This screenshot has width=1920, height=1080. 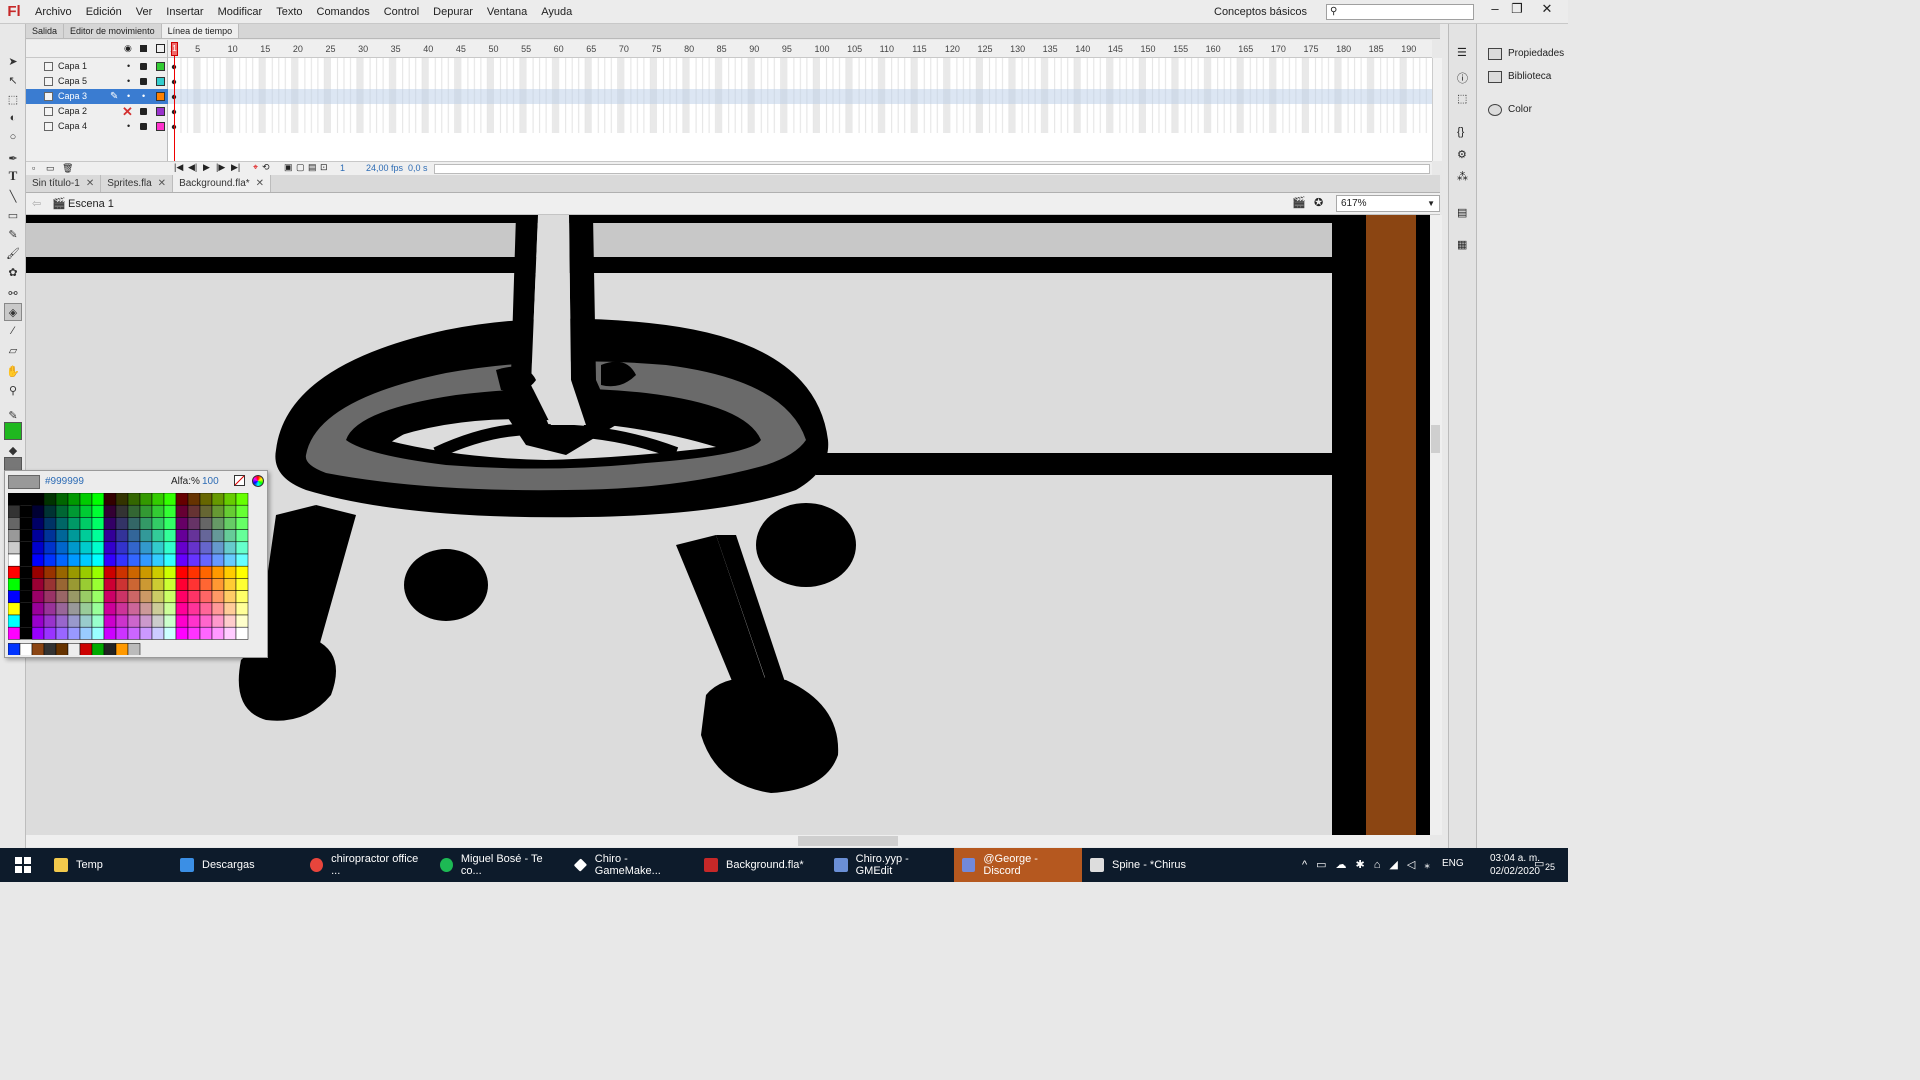 I want to click on onion-outline-icon: ▢, so click(x=300, y=167).